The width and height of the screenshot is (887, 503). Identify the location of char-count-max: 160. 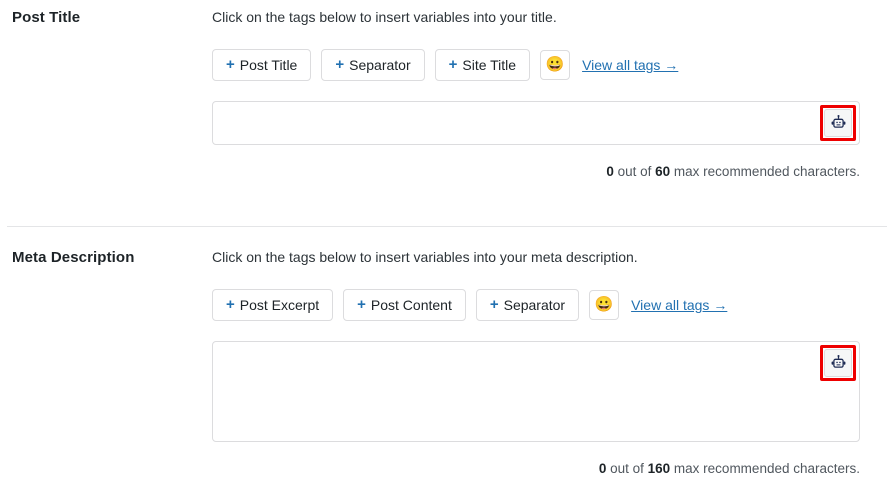
(659, 468).